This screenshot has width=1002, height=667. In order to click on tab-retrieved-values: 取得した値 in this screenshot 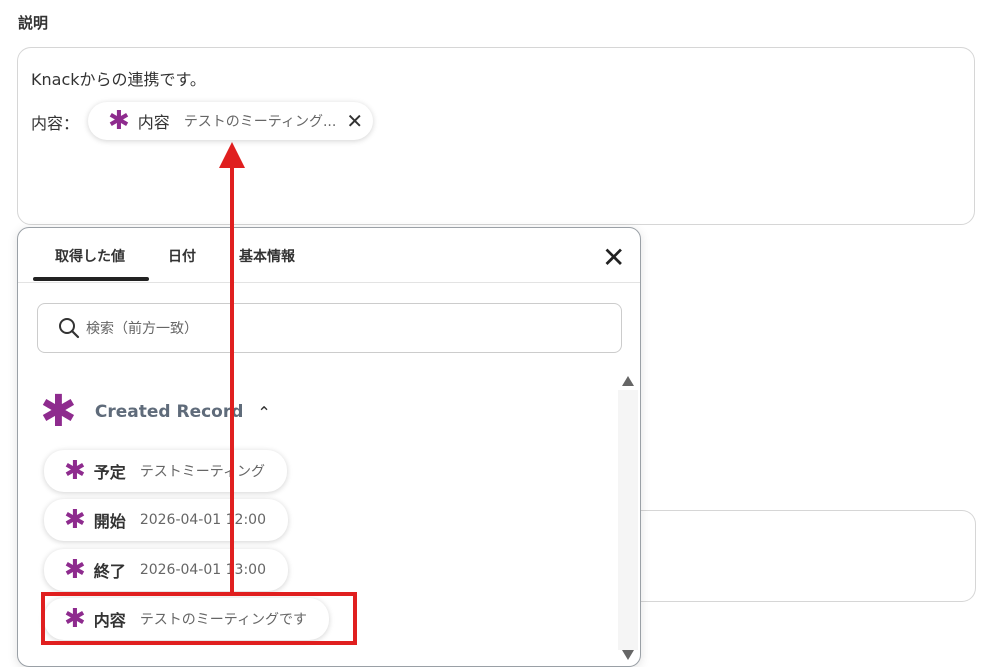, I will do `click(90, 256)`.